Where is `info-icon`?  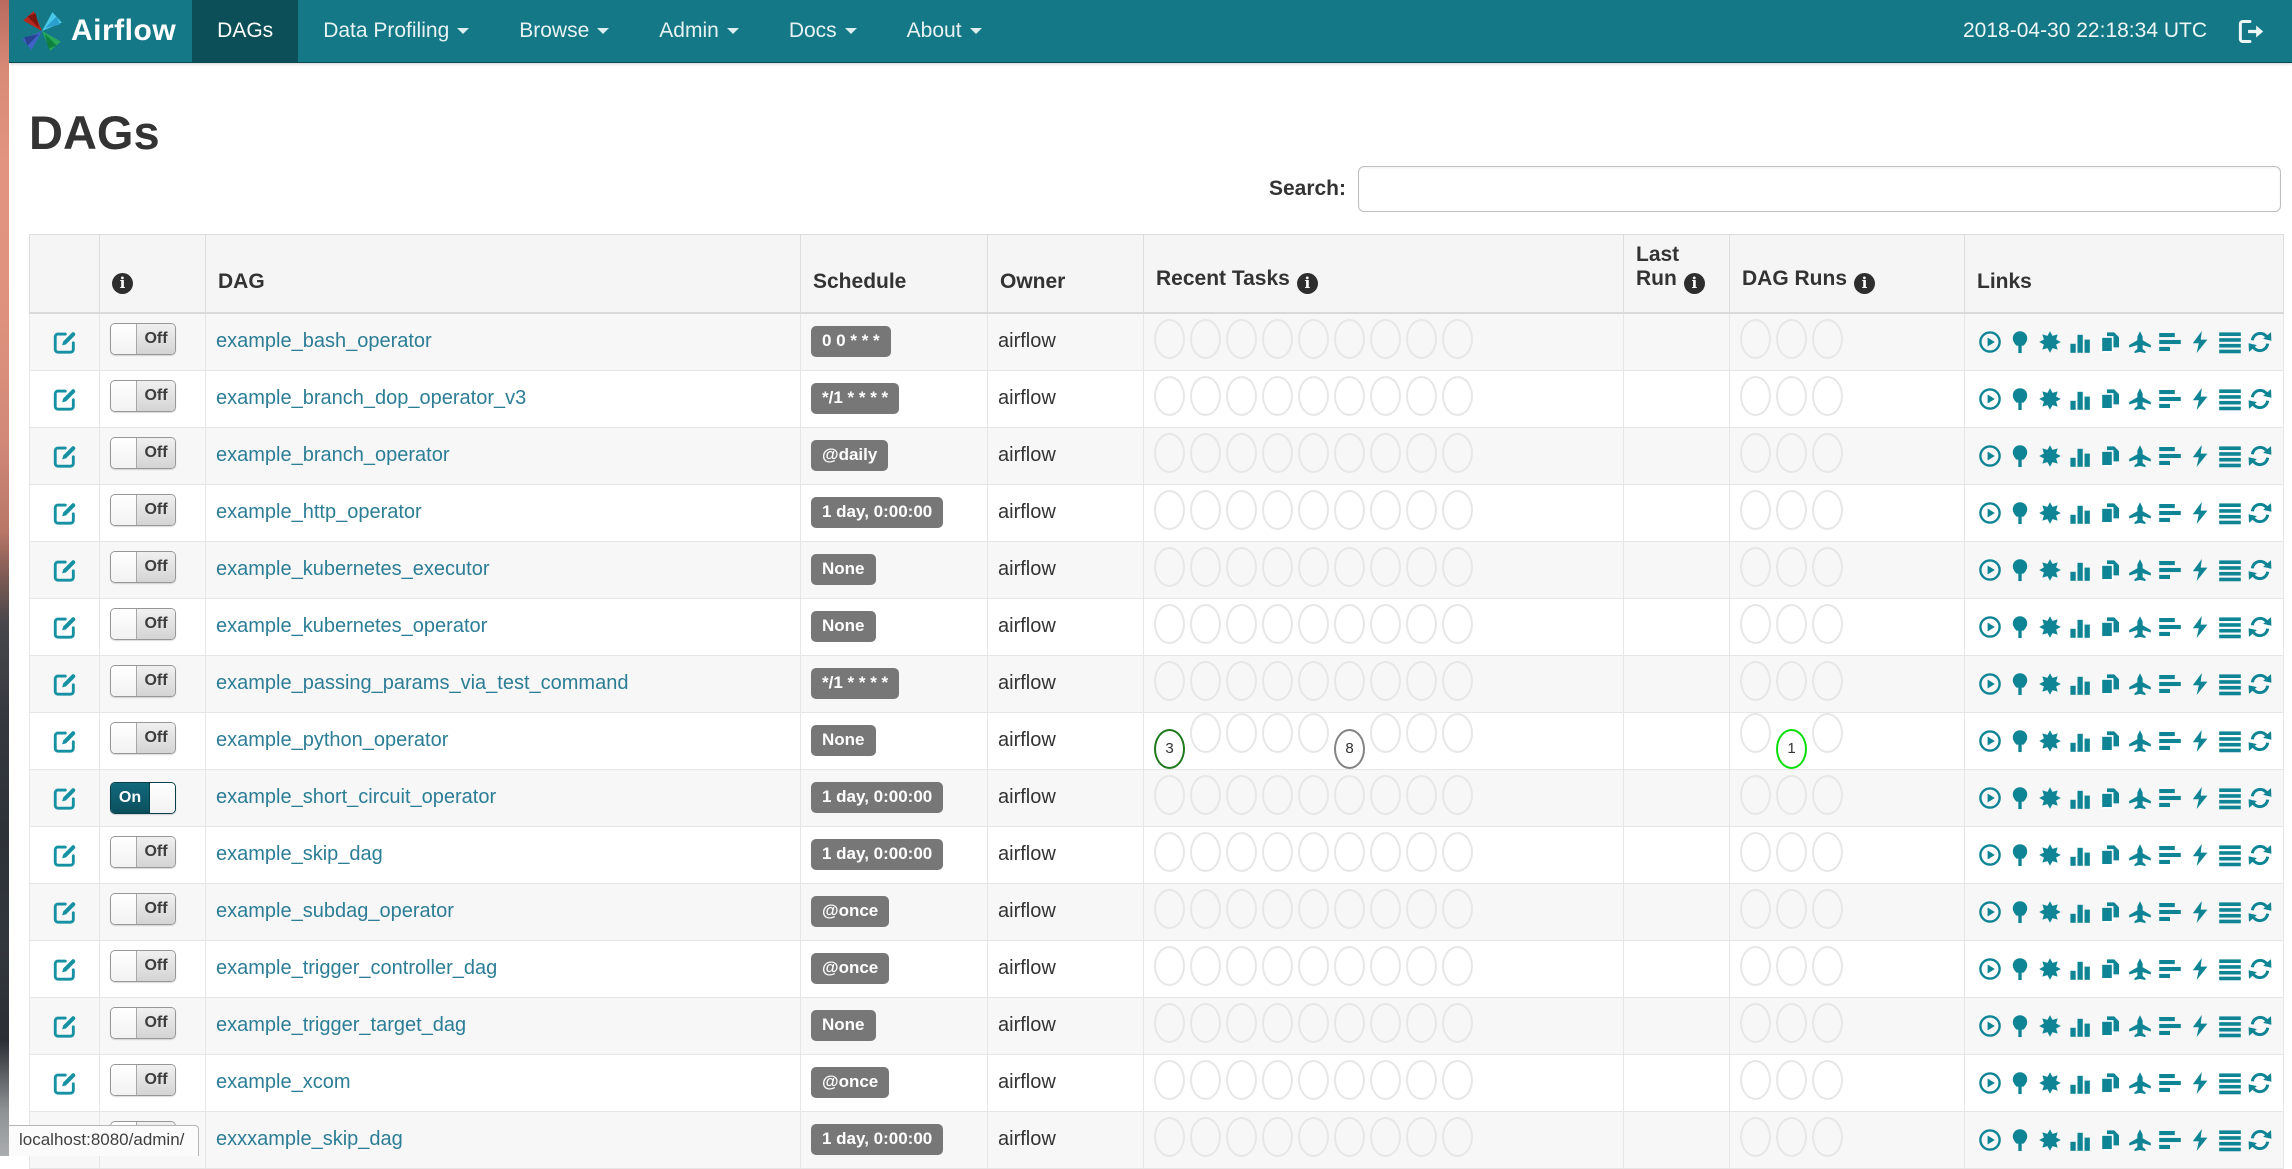 info-icon is located at coordinates (1864, 283).